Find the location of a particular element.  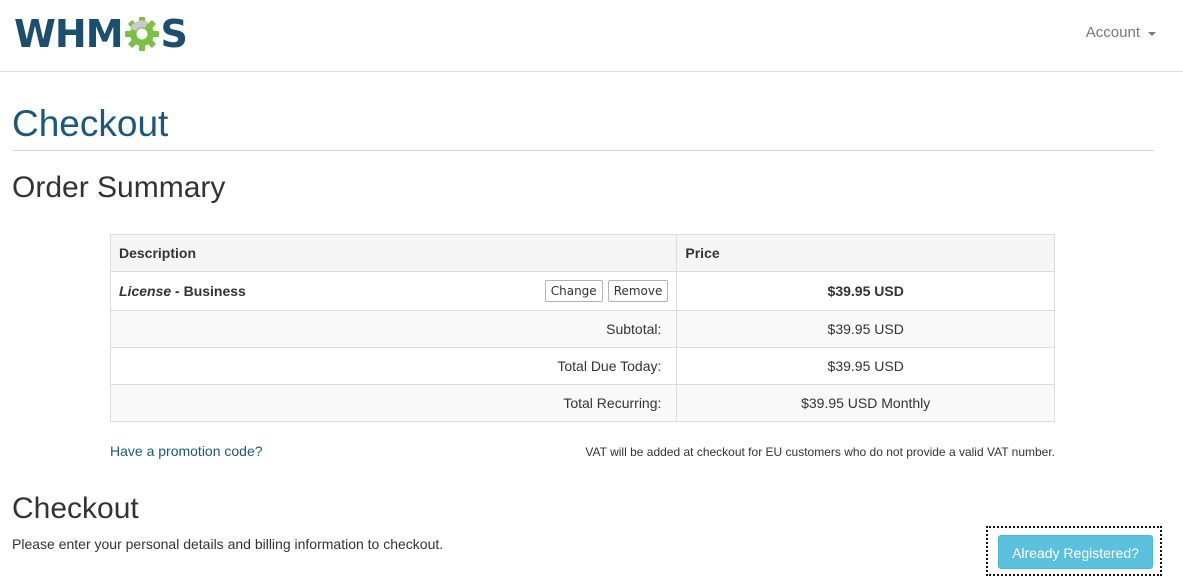

total-recurring-label: Total Recurring: is located at coordinates (393, 403).